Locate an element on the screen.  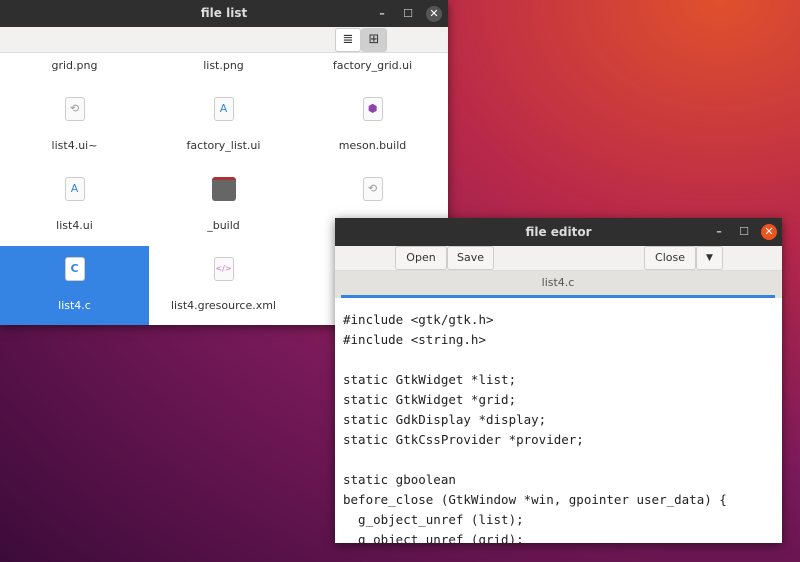
menu-dropdown-button: ▼ is located at coordinates (709, 258).